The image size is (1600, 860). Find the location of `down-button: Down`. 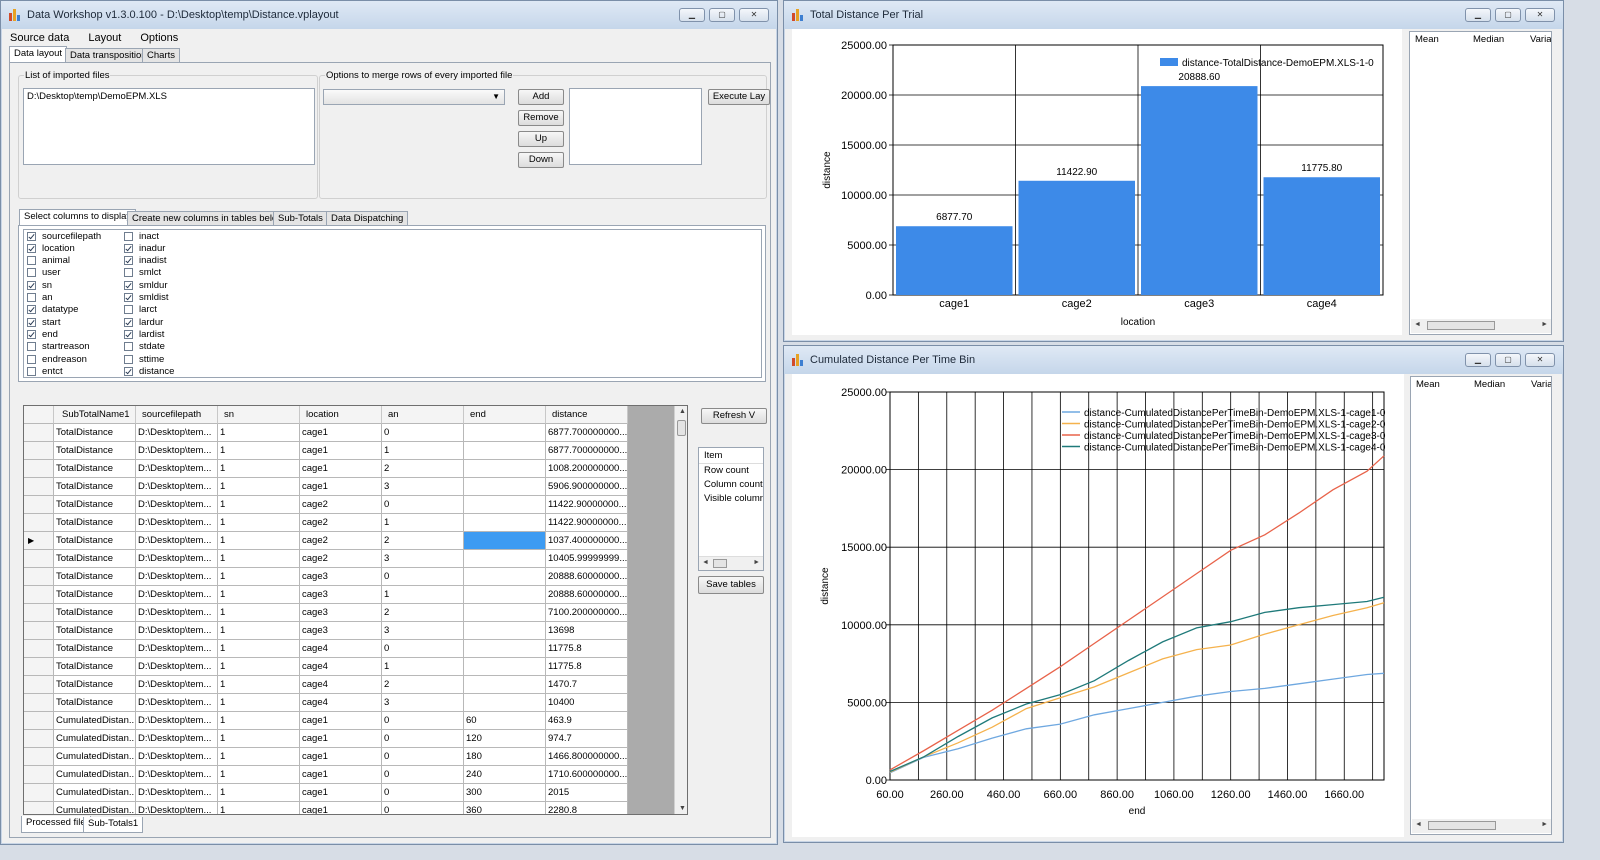

down-button: Down is located at coordinates (541, 160).